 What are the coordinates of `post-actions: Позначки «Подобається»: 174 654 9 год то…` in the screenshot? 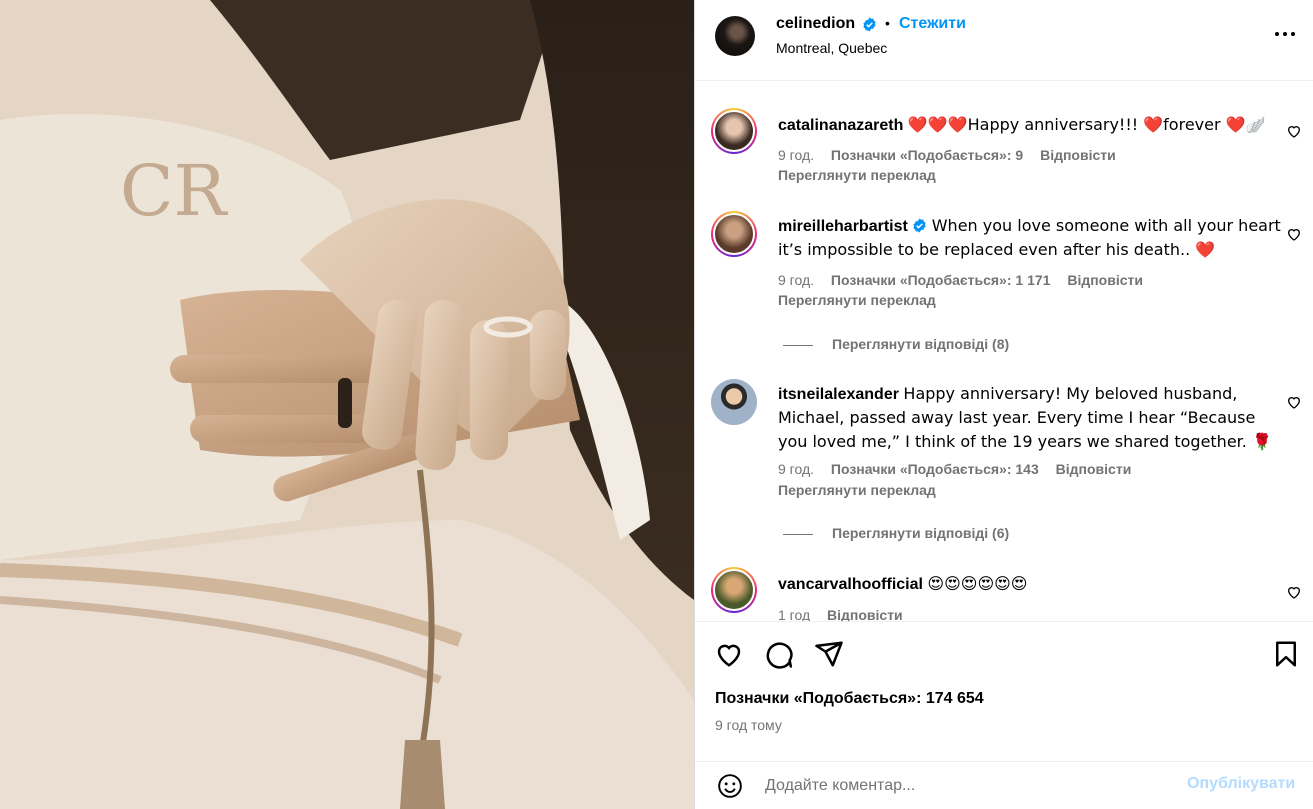 It's located at (1004, 691).